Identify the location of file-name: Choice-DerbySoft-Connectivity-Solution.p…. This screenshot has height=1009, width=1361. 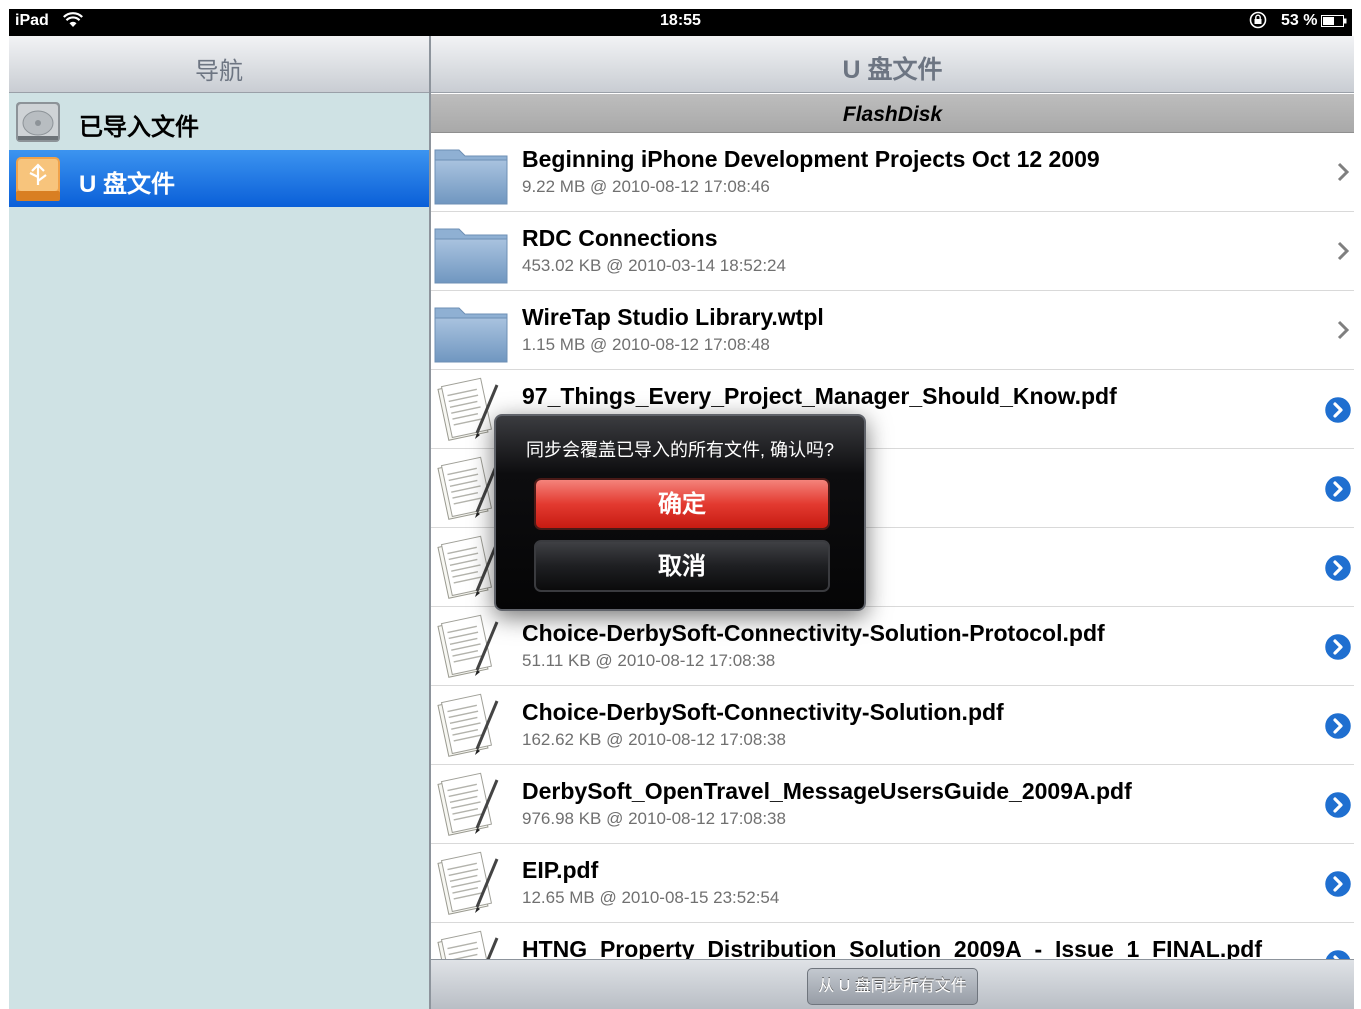
(763, 712).